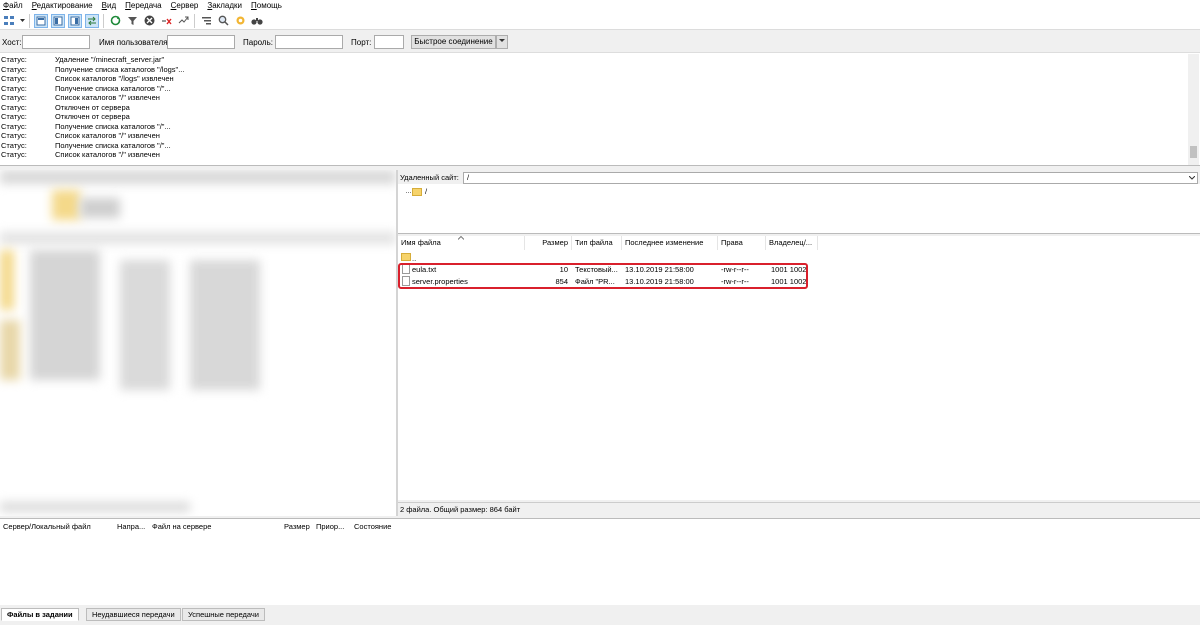 This screenshot has height=625, width=1200. Describe the element at coordinates (361, 42) in the screenshot. I see `port-label: Порт:` at that location.